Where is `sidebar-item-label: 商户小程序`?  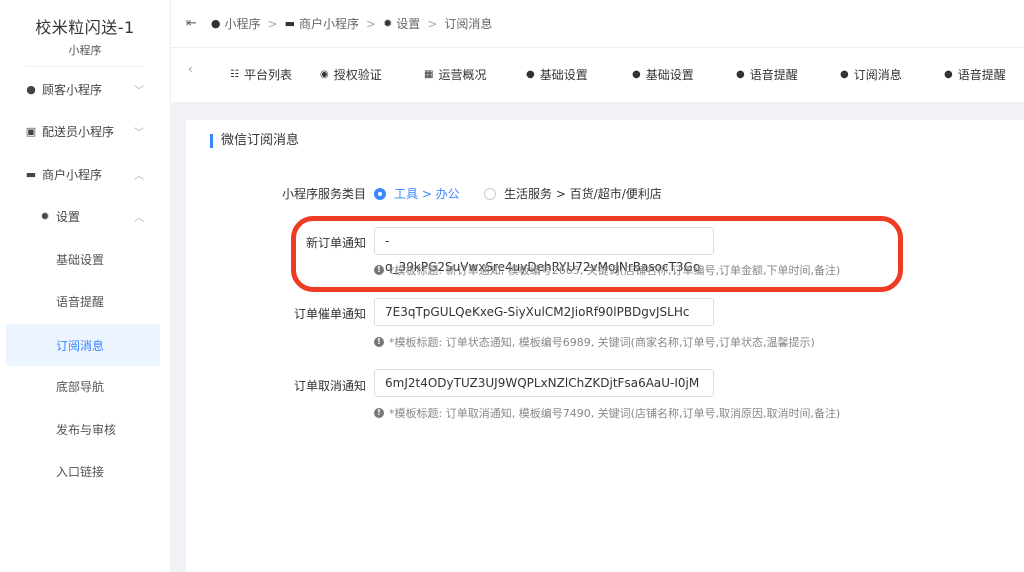
sidebar-item-label: 商户小程序 is located at coordinates (72, 174).